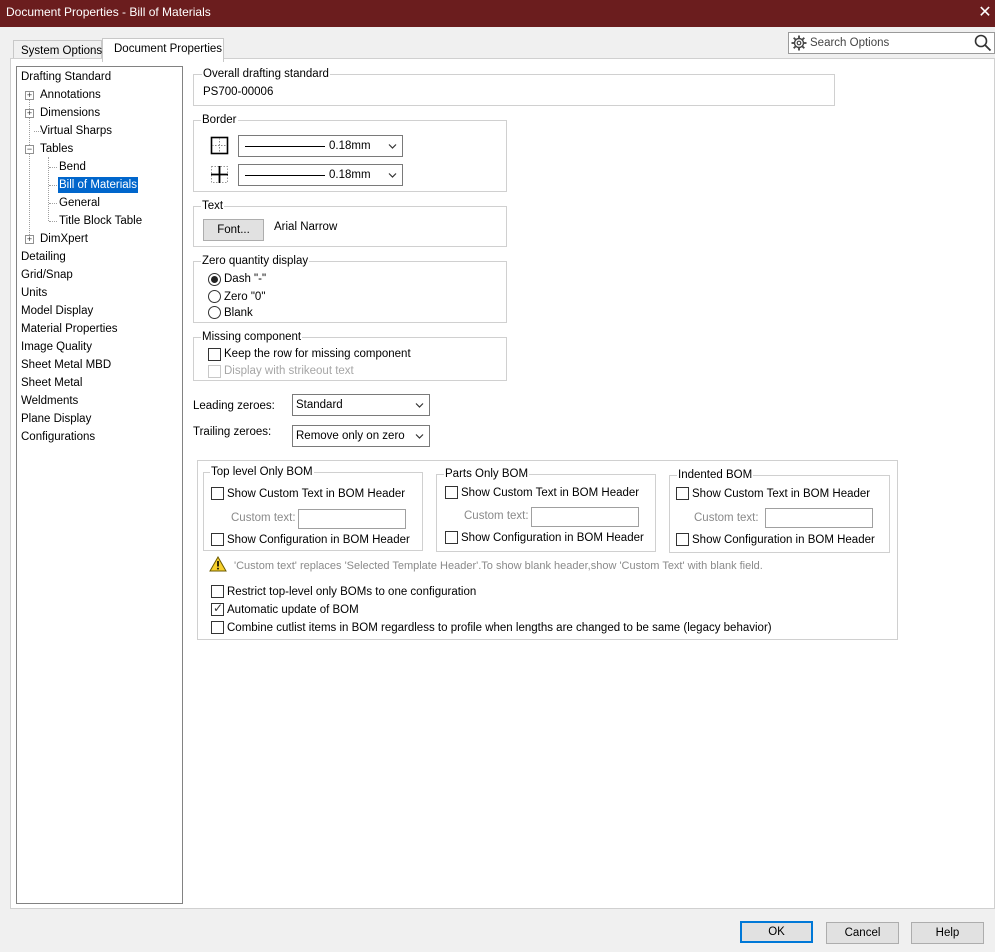  What do you see at coordinates (98, 185) in the screenshot?
I see `tree-item-bill-of-materials: Bill of Materials` at bounding box center [98, 185].